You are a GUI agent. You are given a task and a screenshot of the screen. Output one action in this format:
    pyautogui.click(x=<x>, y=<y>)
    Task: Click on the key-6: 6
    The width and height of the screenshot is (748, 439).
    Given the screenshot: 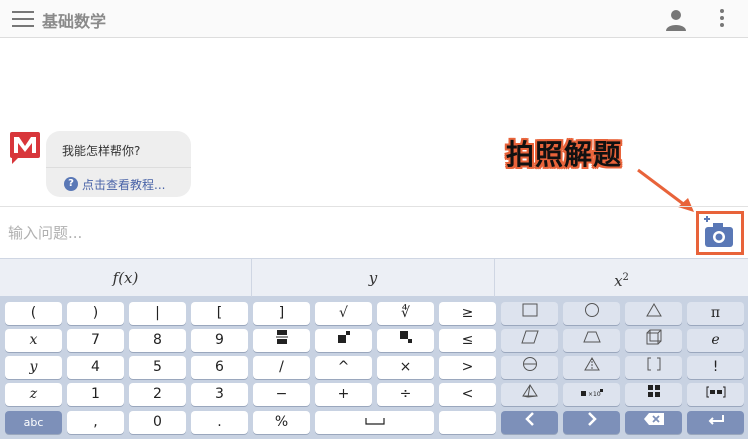 What is the action you would take?
    pyautogui.click(x=219, y=367)
    